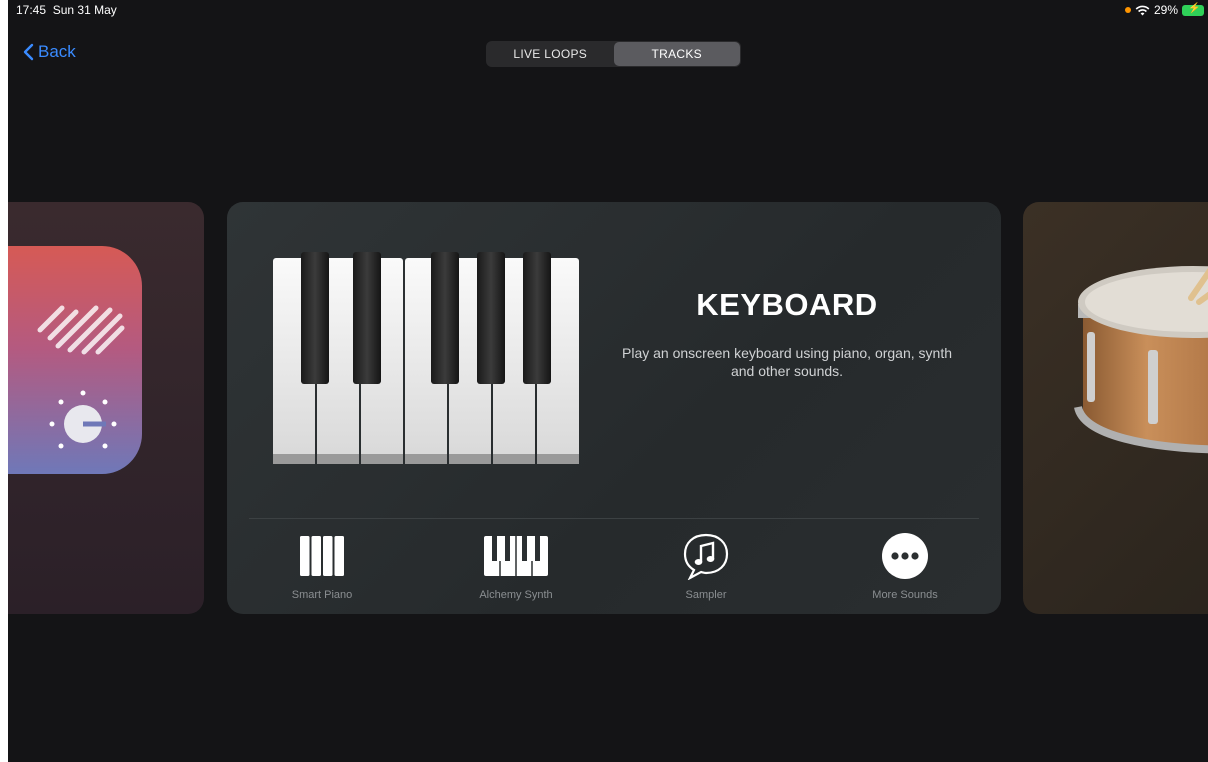  I want to click on live-loops-app-icon, so click(75, 360).